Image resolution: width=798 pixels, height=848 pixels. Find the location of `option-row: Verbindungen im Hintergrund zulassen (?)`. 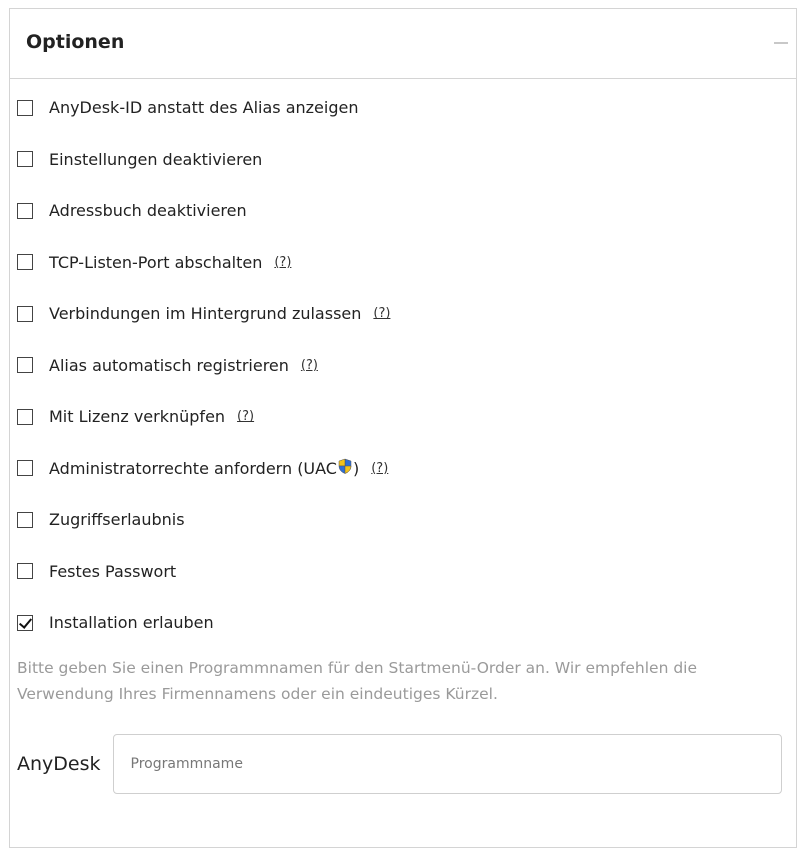

option-row: Verbindungen im Hintergrund zulassen (?) is located at coordinates (397, 314).